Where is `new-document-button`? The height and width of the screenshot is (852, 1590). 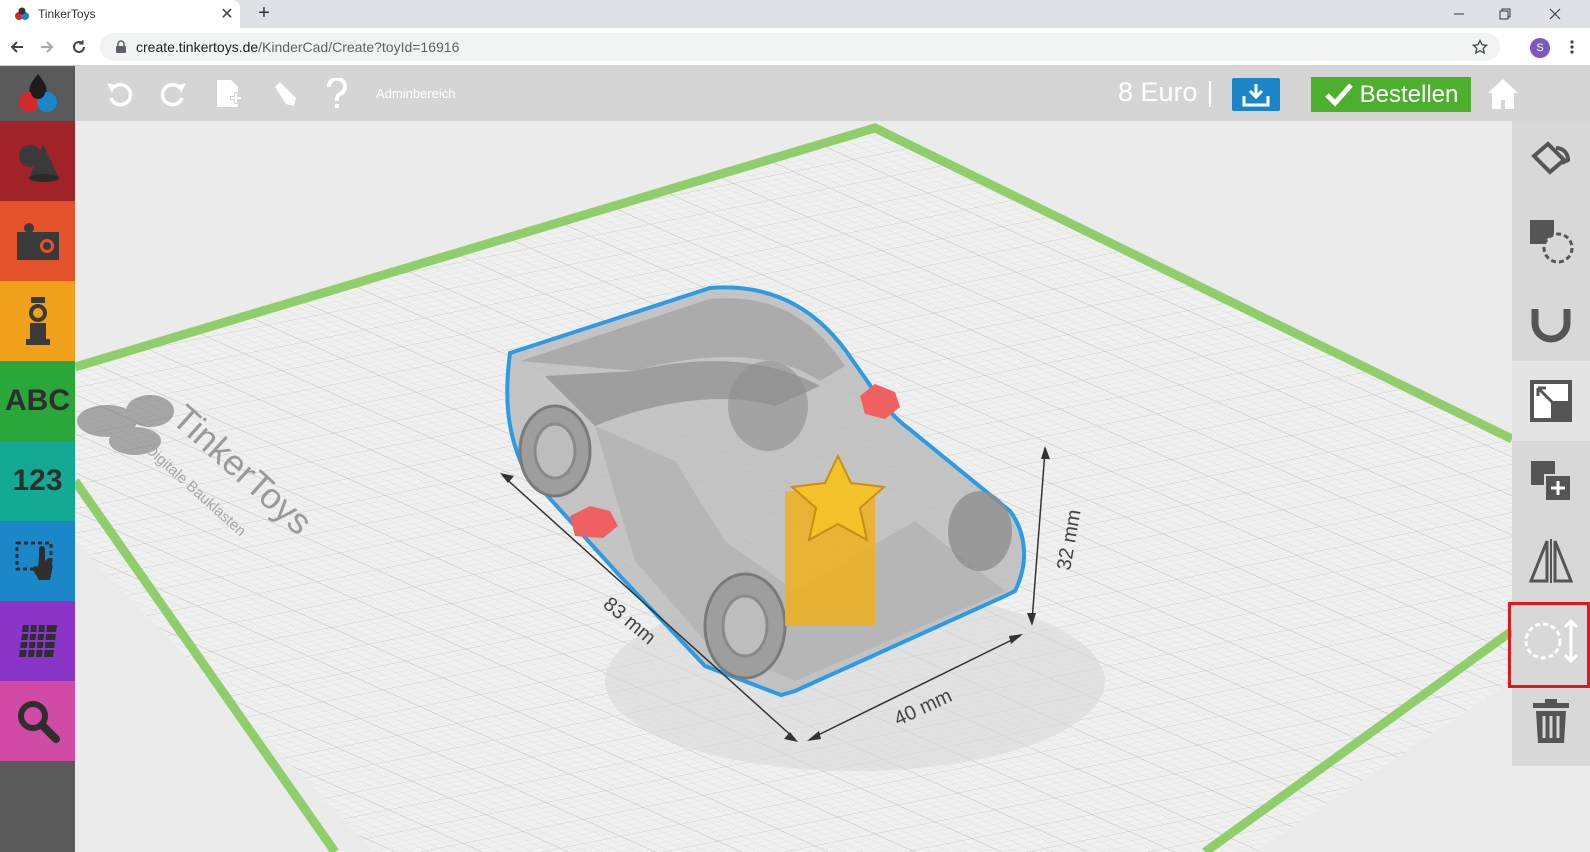 new-document-button is located at coordinates (229, 94).